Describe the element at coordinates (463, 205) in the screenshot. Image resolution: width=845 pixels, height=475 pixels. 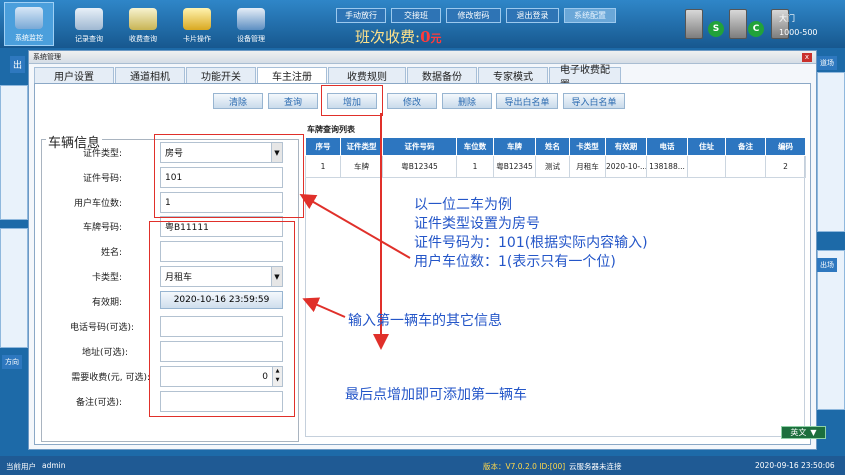
I see `note-line: 以一位二车为例` at that location.